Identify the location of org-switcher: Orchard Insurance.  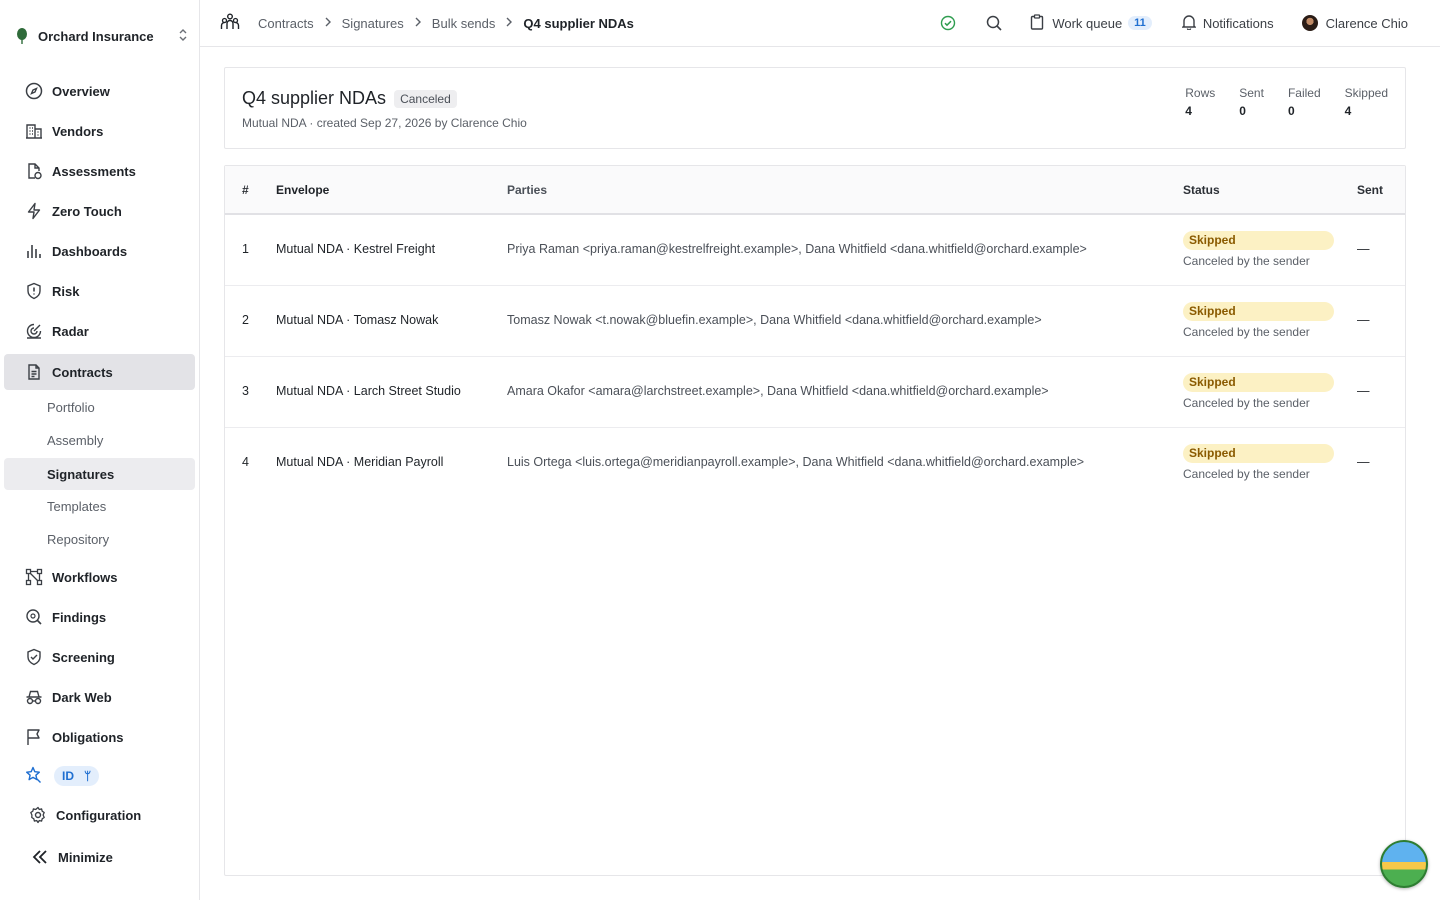
(100, 36).